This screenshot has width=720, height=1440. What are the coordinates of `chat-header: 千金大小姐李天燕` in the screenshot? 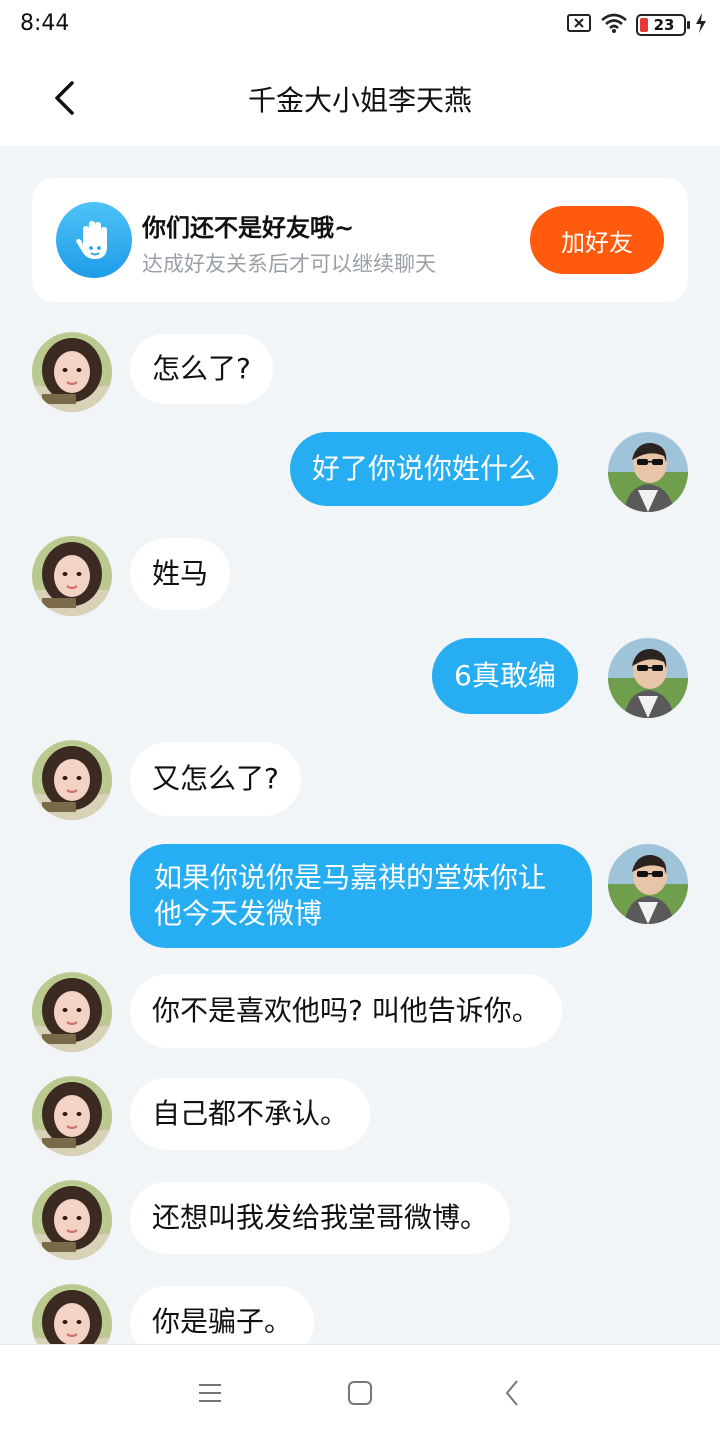 It's located at (360, 98).